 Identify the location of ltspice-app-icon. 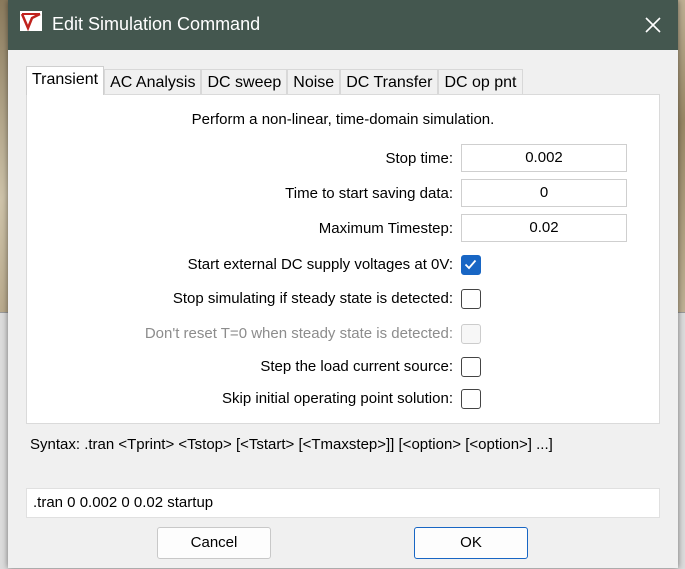
(31, 21).